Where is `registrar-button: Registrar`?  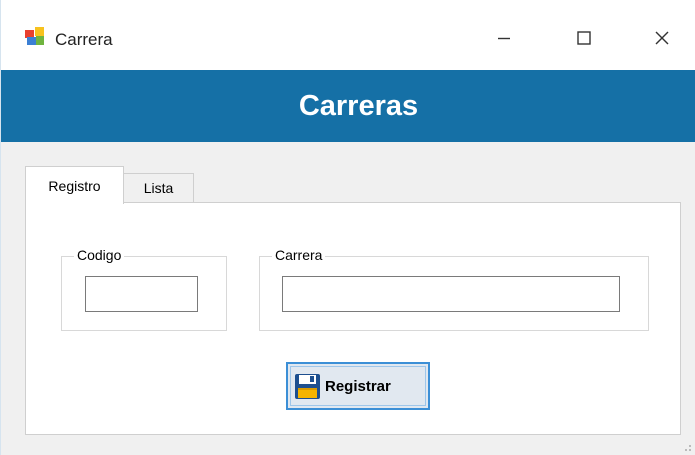 registrar-button: Registrar is located at coordinates (358, 386).